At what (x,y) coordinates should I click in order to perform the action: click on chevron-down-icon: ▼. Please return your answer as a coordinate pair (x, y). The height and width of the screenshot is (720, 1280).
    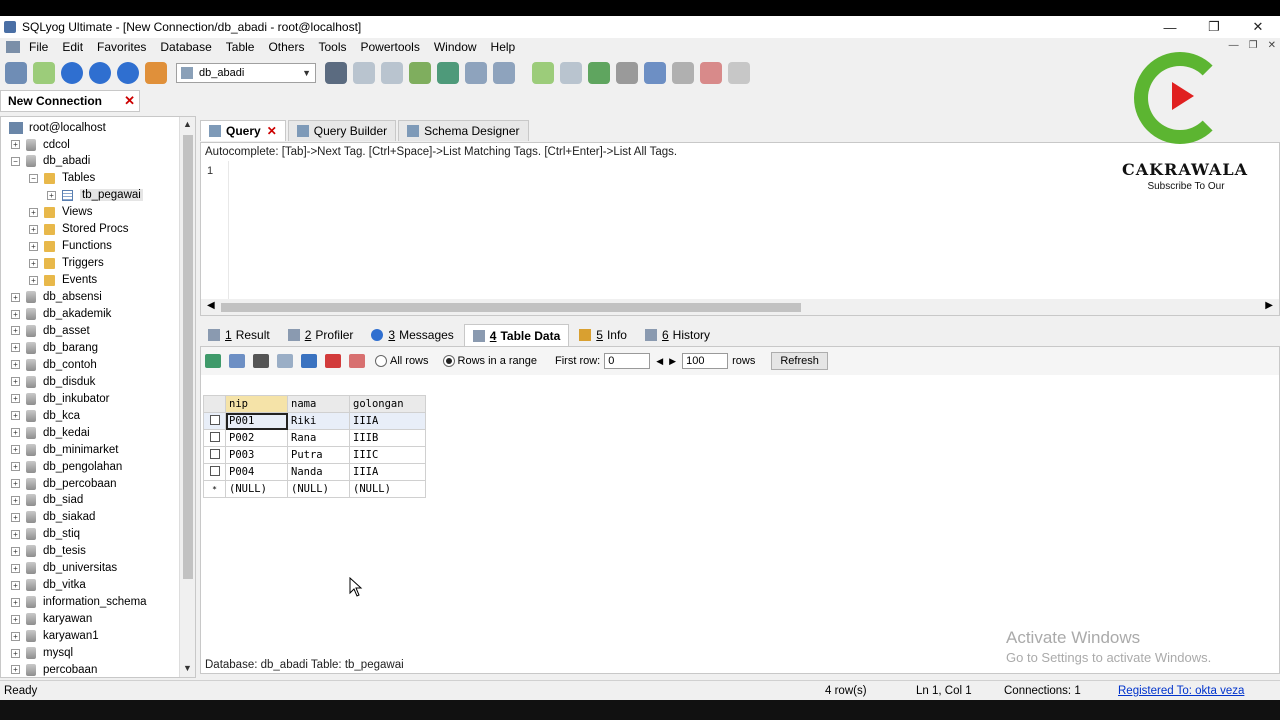
    Looking at the image, I should click on (187, 668).